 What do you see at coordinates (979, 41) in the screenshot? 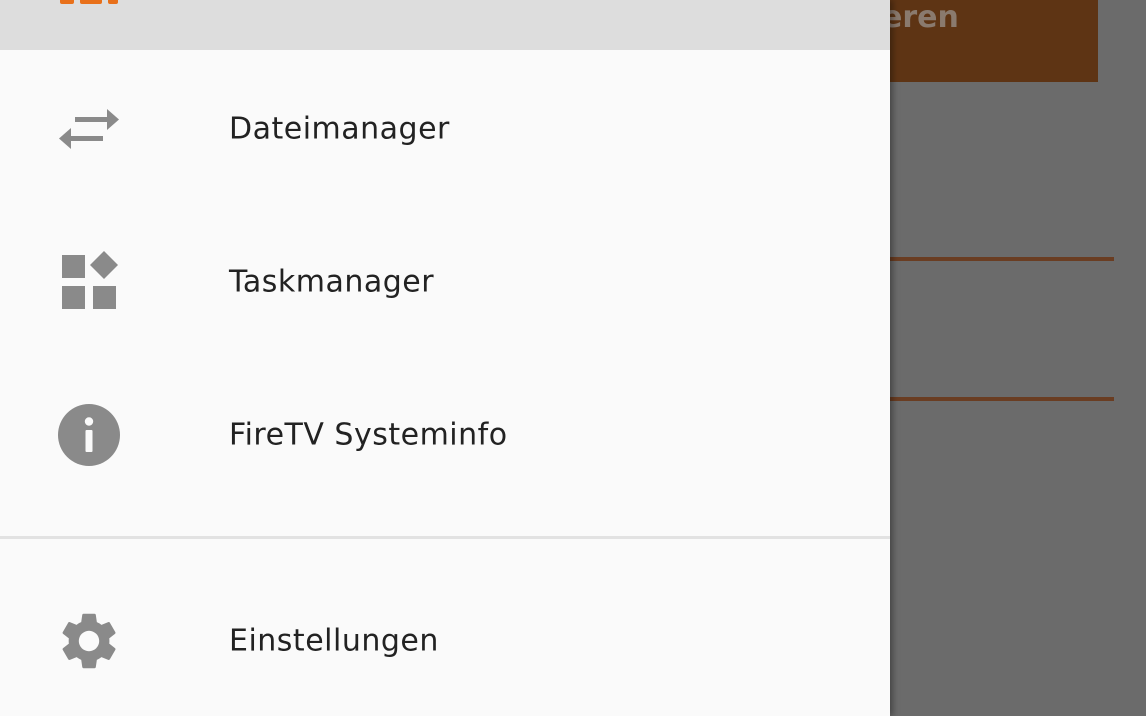
I see `background-action-button: eren` at bounding box center [979, 41].